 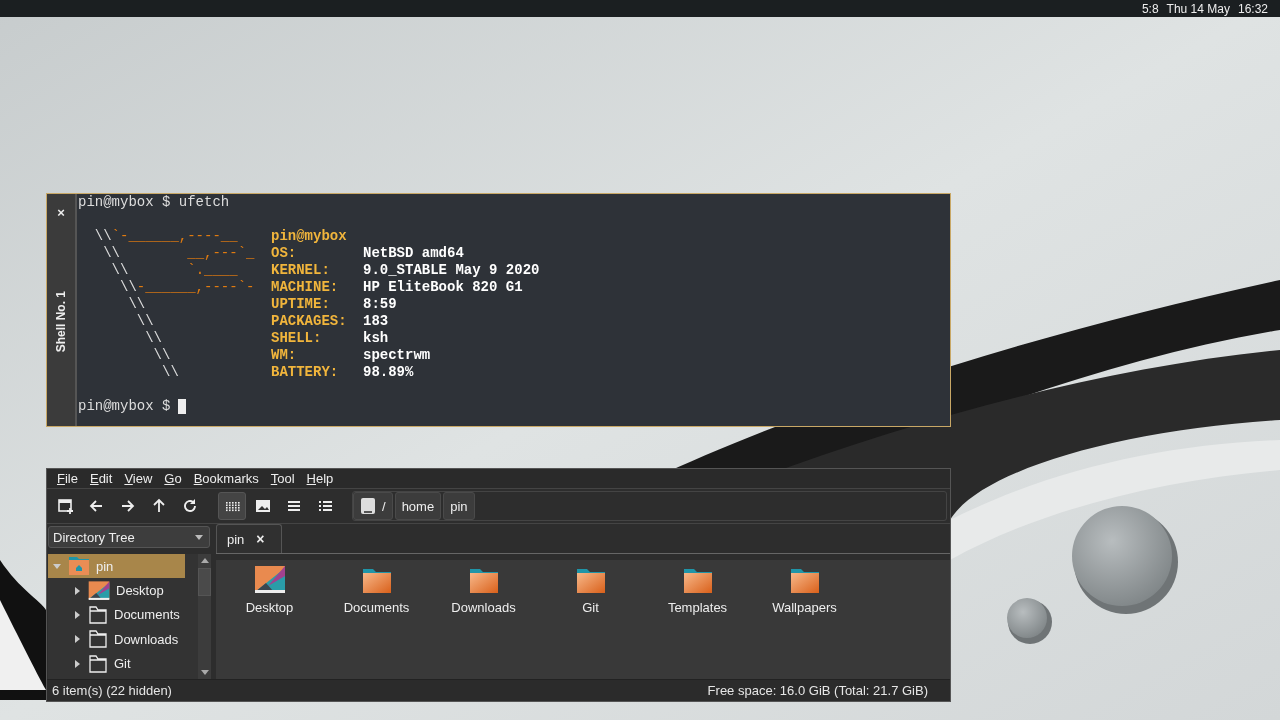 What do you see at coordinates (67, 478) in the screenshot?
I see `menu-item: File` at bounding box center [67, 478].